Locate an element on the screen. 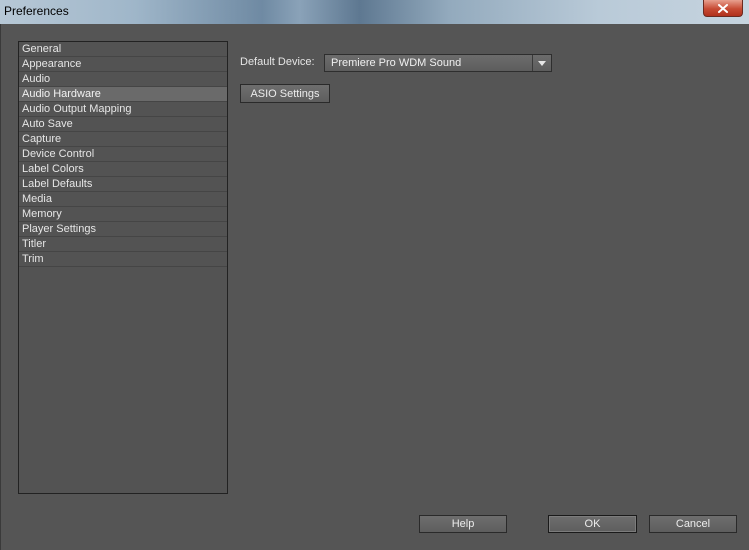 The height and width of the screenshot is (550, 749). sidebar-item-appearance: Appearance is located at coordinates (123, 64).